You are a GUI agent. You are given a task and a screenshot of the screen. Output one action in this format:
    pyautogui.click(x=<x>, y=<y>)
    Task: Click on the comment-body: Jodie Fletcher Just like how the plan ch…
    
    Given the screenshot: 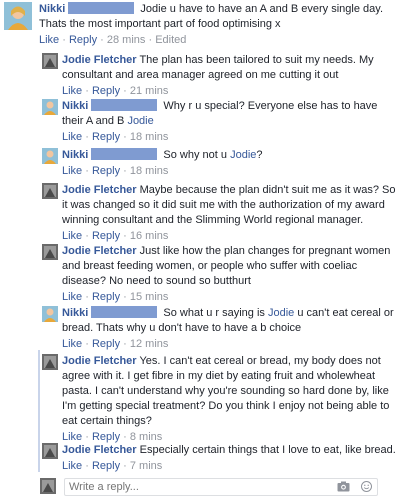 What is the action you would take?
    pyautogui.click(x=230, y=274)
    